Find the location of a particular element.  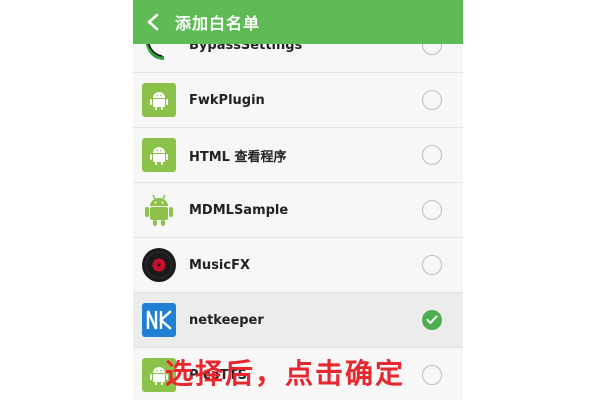

chevron-left-icon is located at coordinates (153, 22).